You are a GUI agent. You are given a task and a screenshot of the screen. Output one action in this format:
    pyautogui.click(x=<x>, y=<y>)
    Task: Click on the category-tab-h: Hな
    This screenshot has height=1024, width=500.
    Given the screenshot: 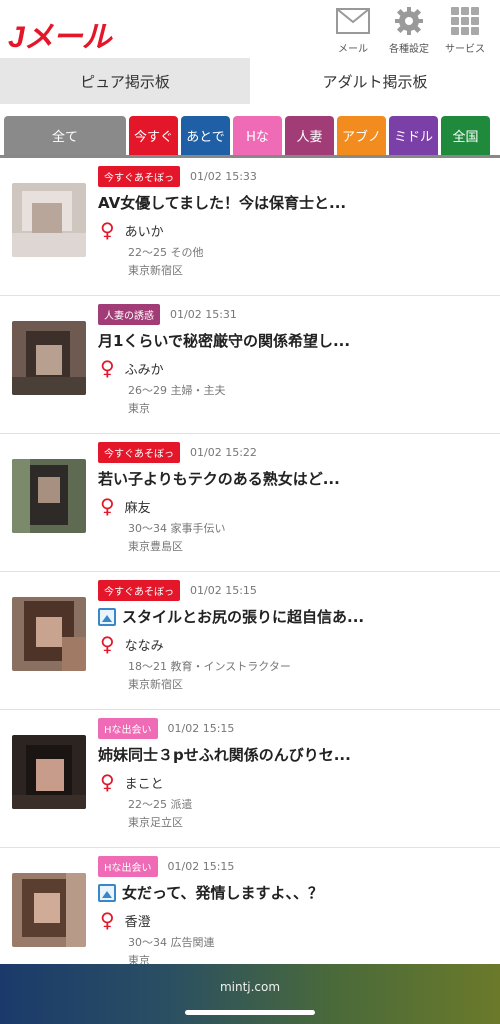 What is the action you would take?
    pyautogui.click(x=257, y=135)
    